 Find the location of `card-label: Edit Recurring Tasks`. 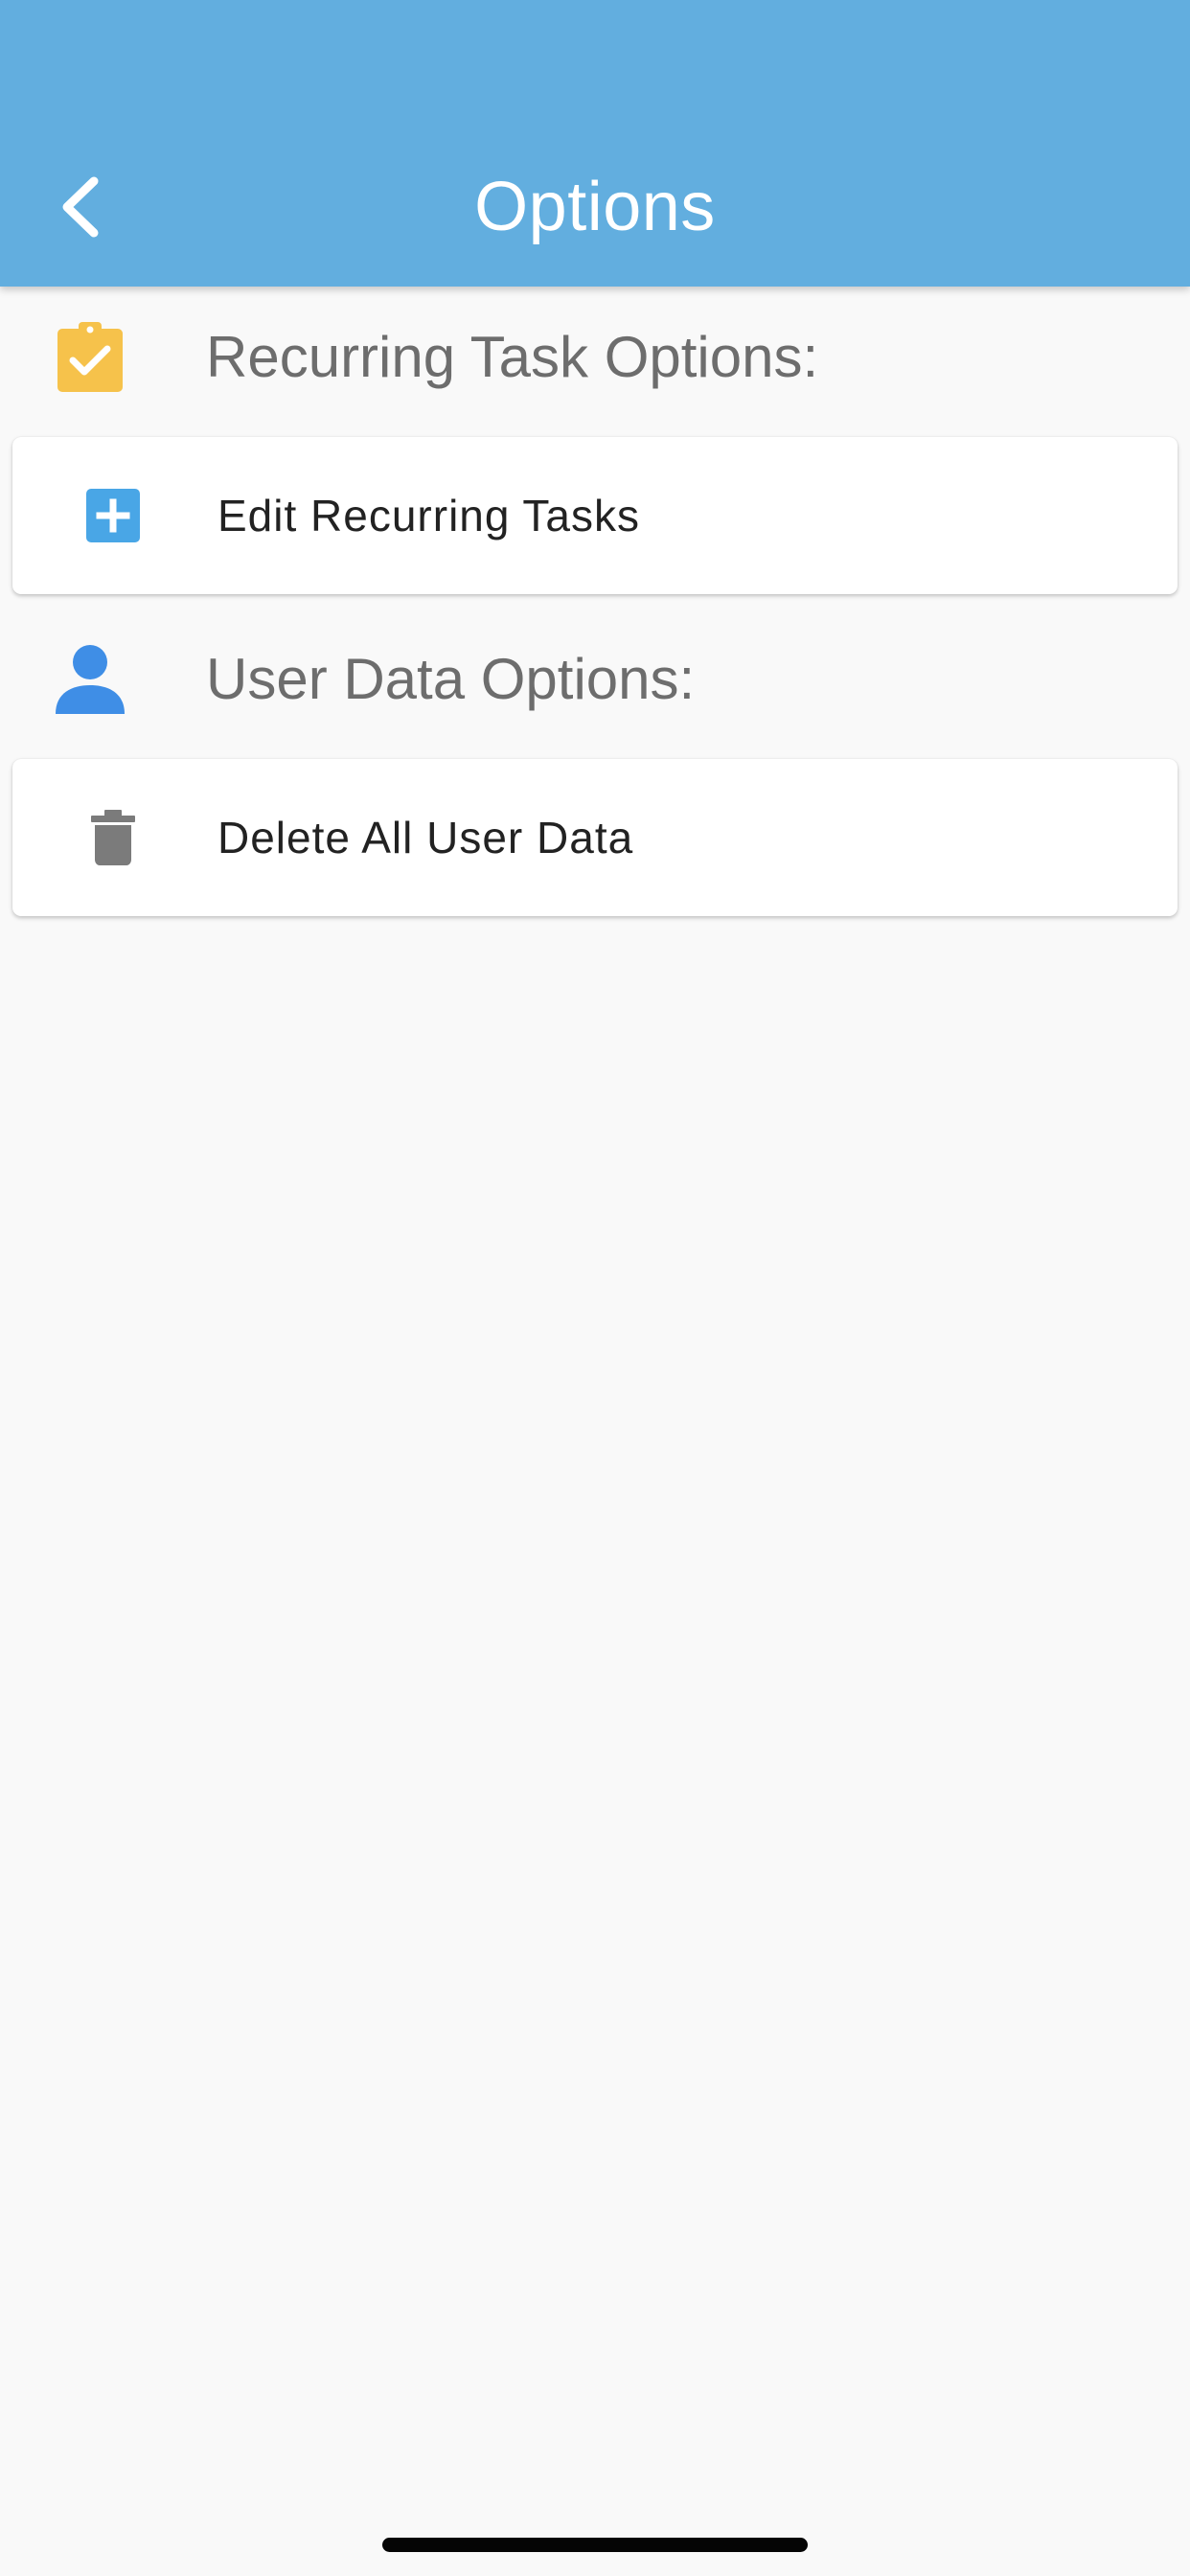

card-label: Edit Recurring Tasks is located at coordinates (429, 515).